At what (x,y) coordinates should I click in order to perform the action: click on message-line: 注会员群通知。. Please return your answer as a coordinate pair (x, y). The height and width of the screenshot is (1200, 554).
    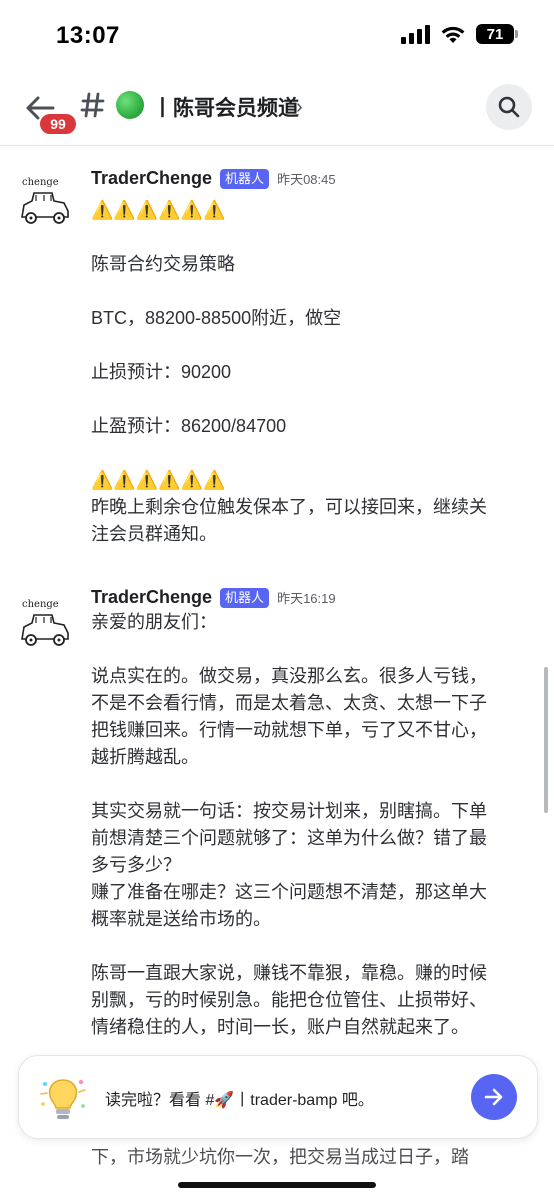
    Looking at the image, I should click on (154, 534).